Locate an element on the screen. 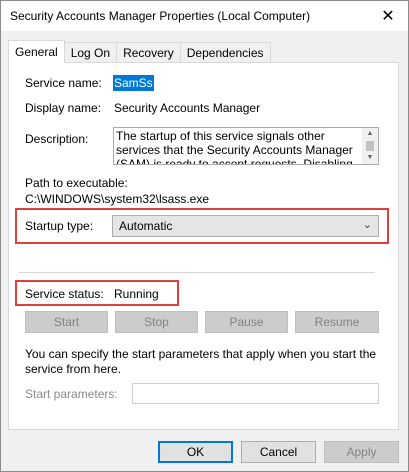  apply-button: Apply is located at coordinates (361, 452).